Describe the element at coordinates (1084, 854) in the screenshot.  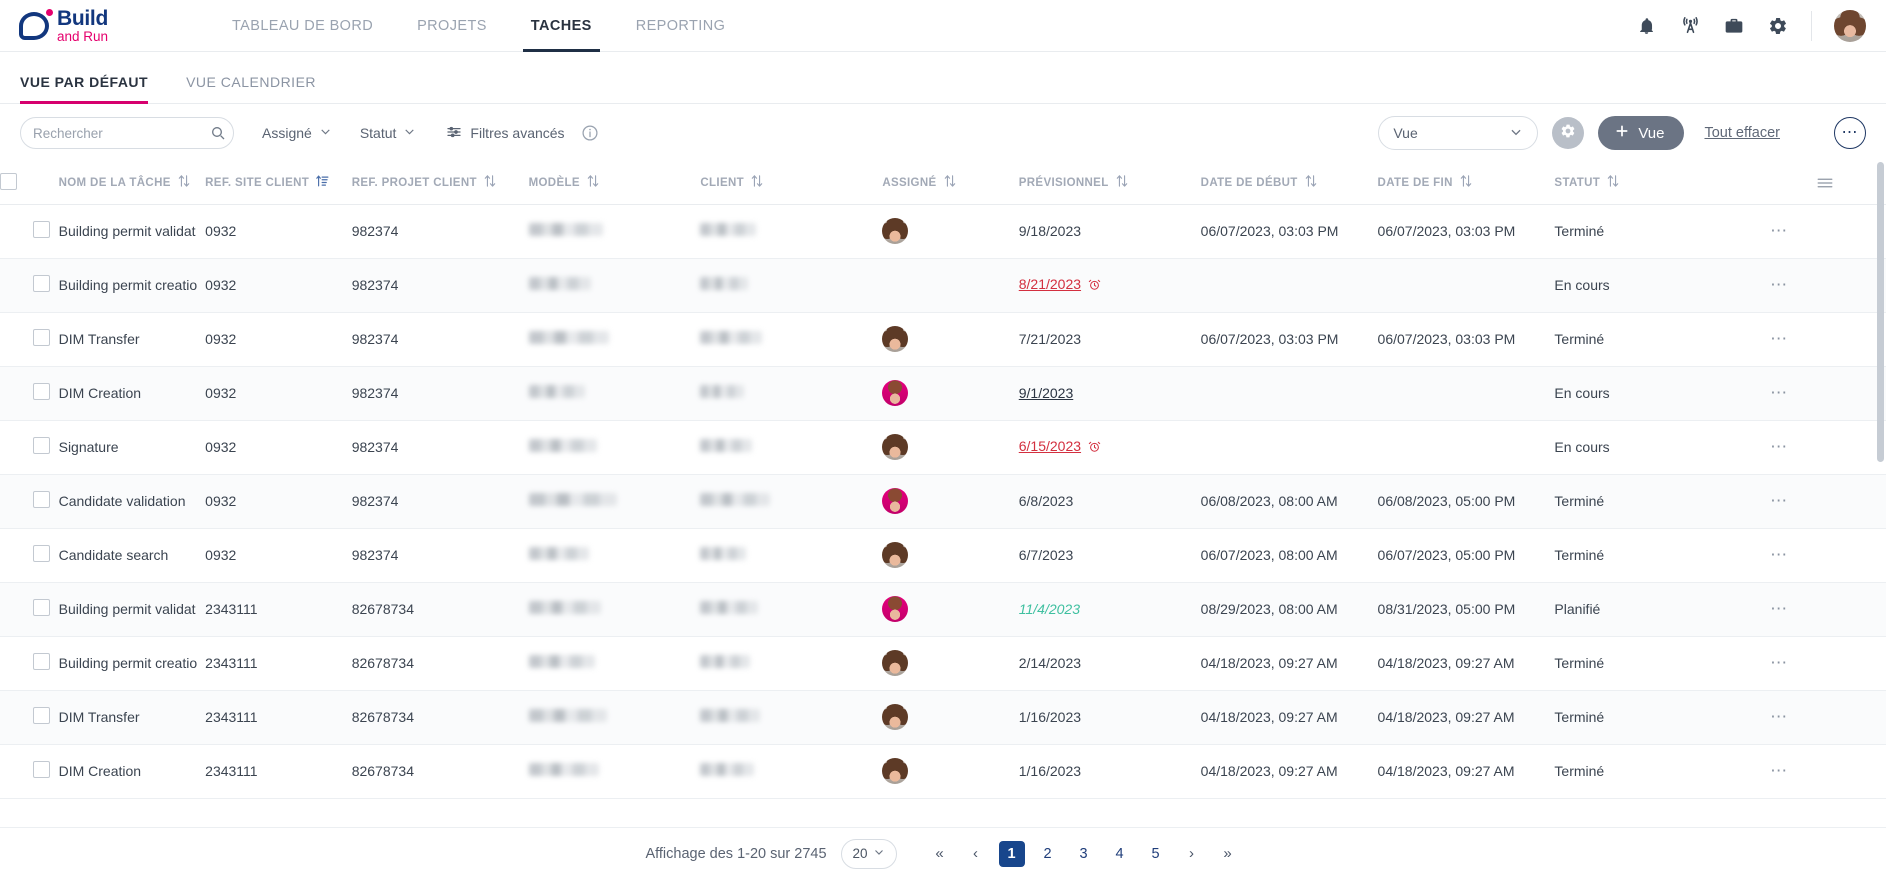
I see `page-button-3: 3` at that location.